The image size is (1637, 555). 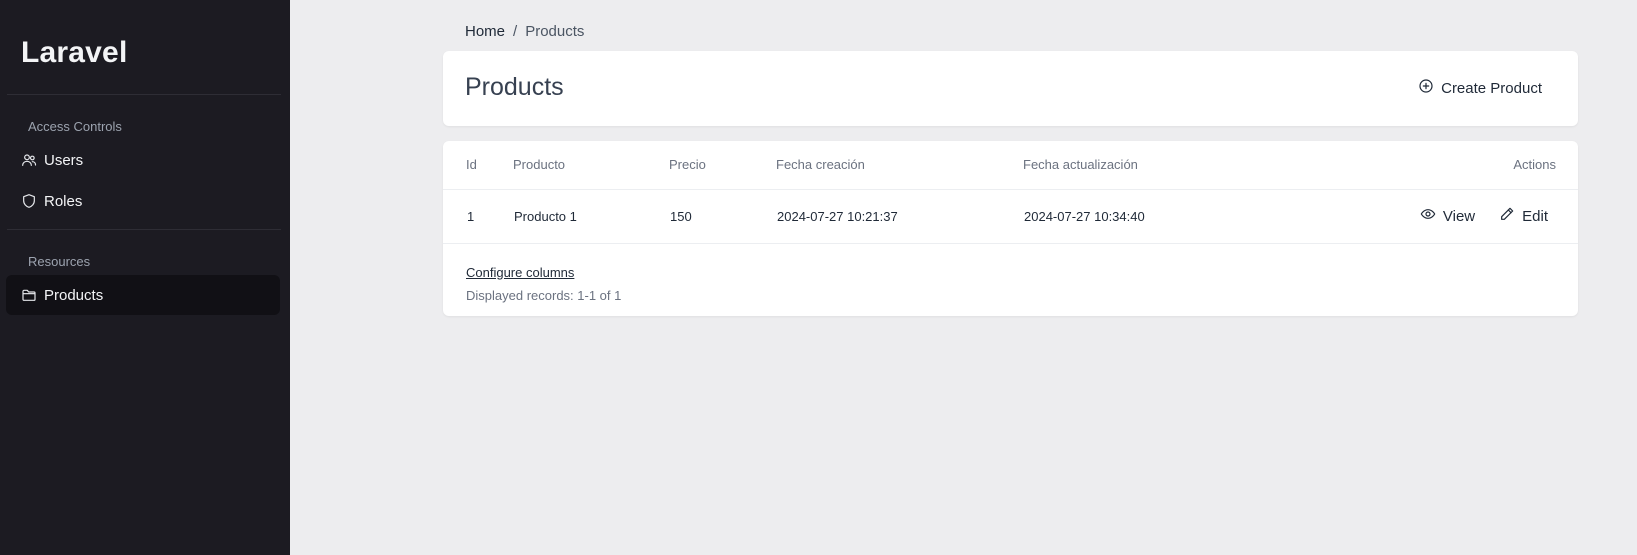 What do you see at coordinates (591, 165) in the screenshot?
I see `column-header-producto: Producto` at bounding box center [591, 165].